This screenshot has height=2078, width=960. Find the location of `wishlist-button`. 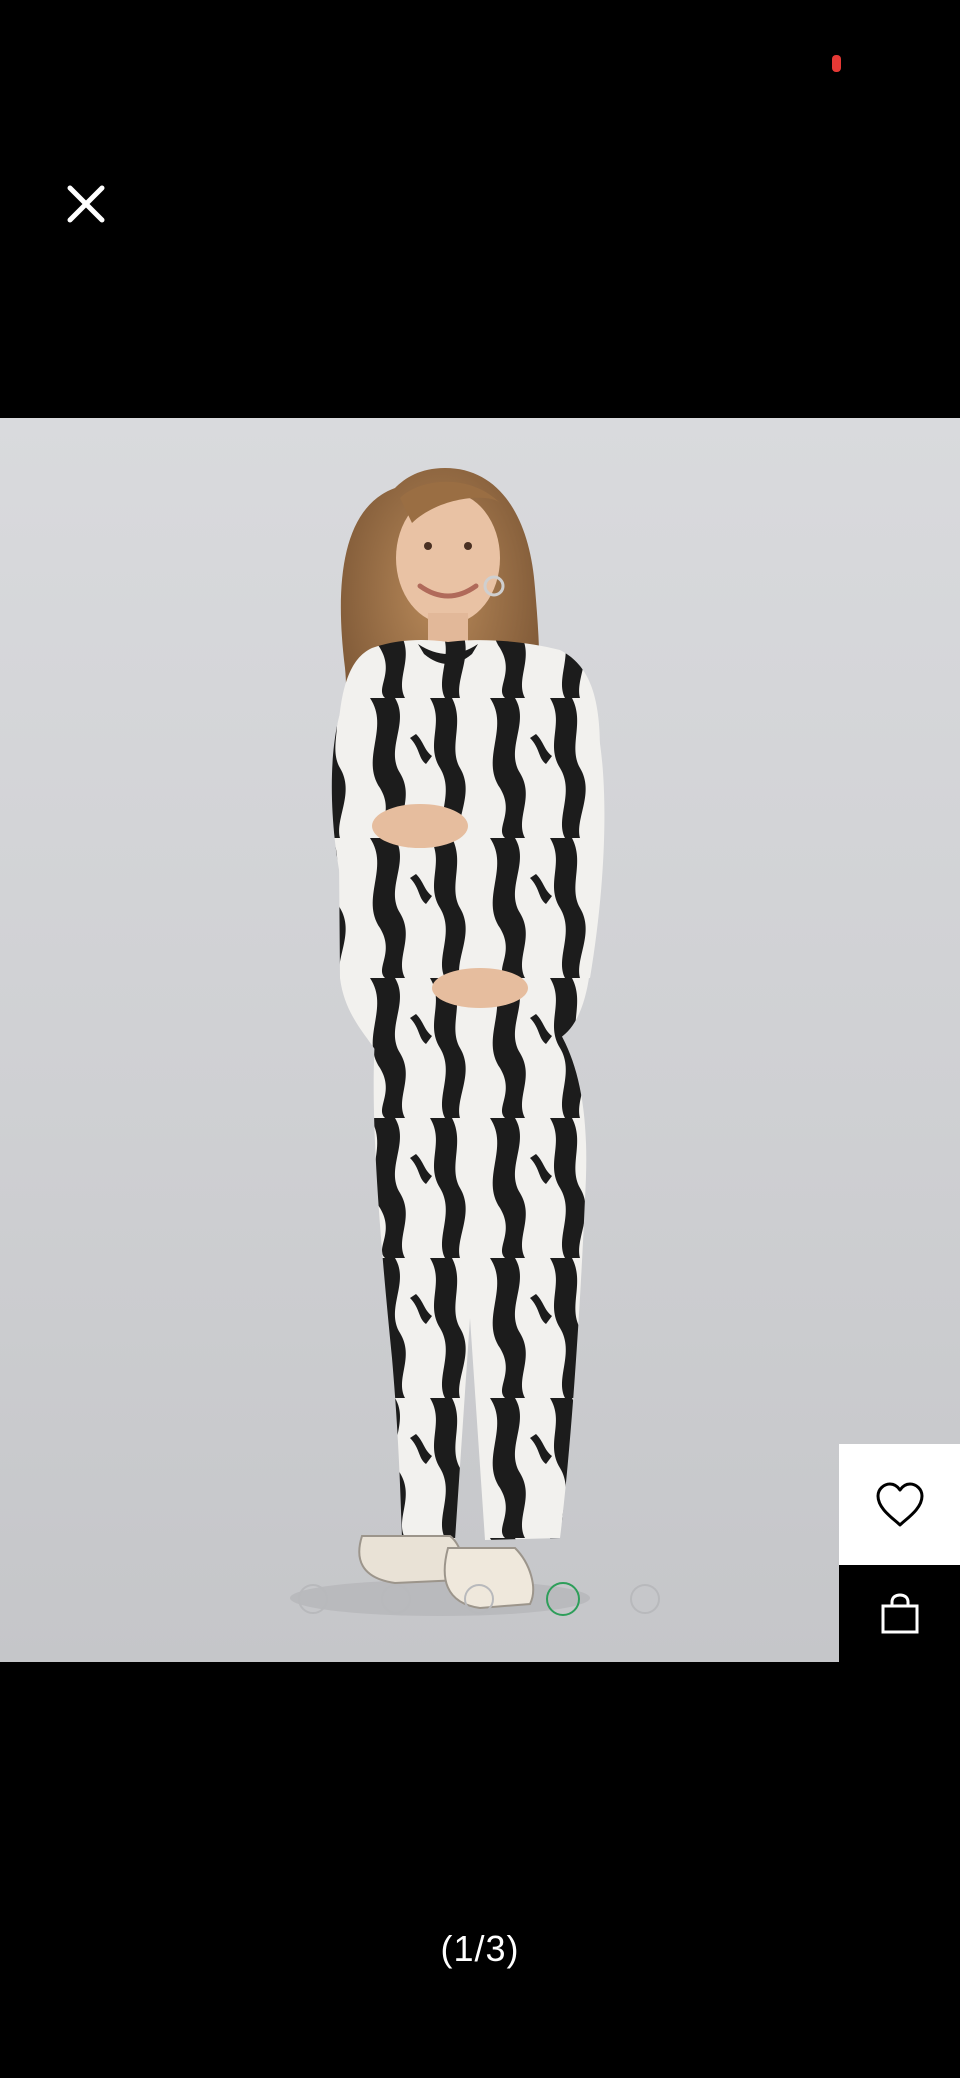

wishlist-button is located at coordinates (899, 1504).